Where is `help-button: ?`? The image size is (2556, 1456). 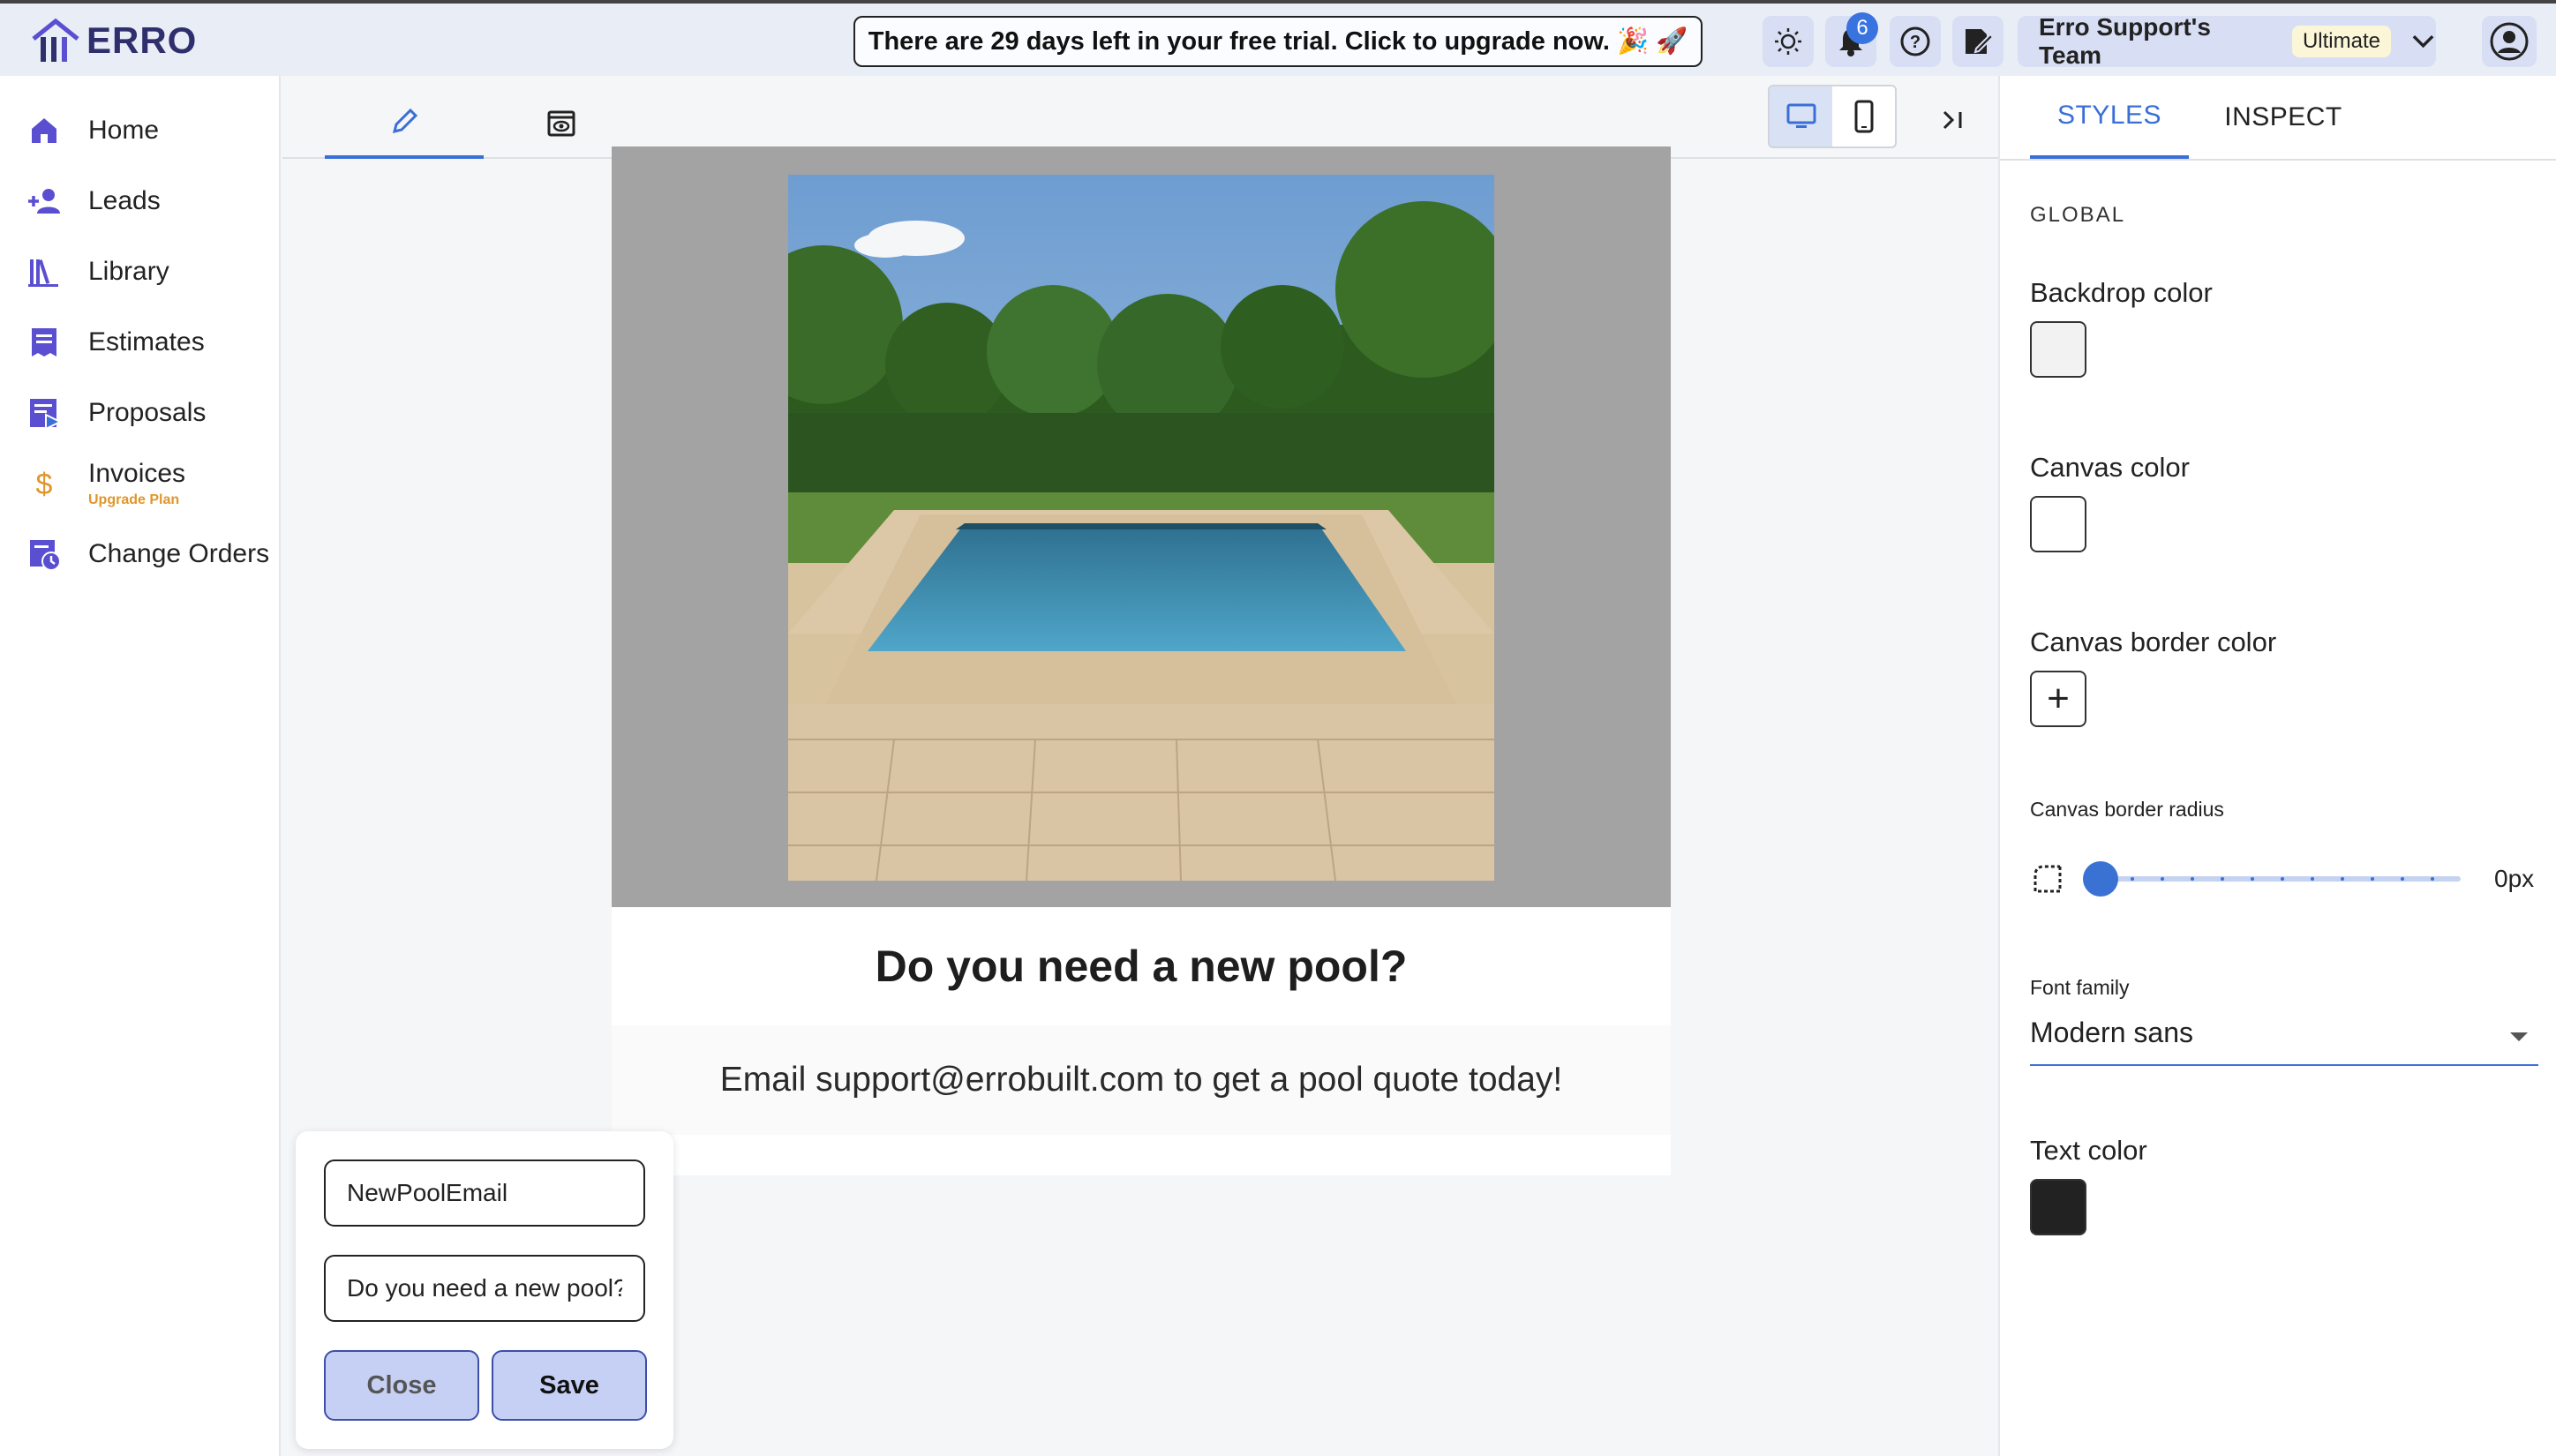 help-button: ? is located at coordinates (1915, 41).